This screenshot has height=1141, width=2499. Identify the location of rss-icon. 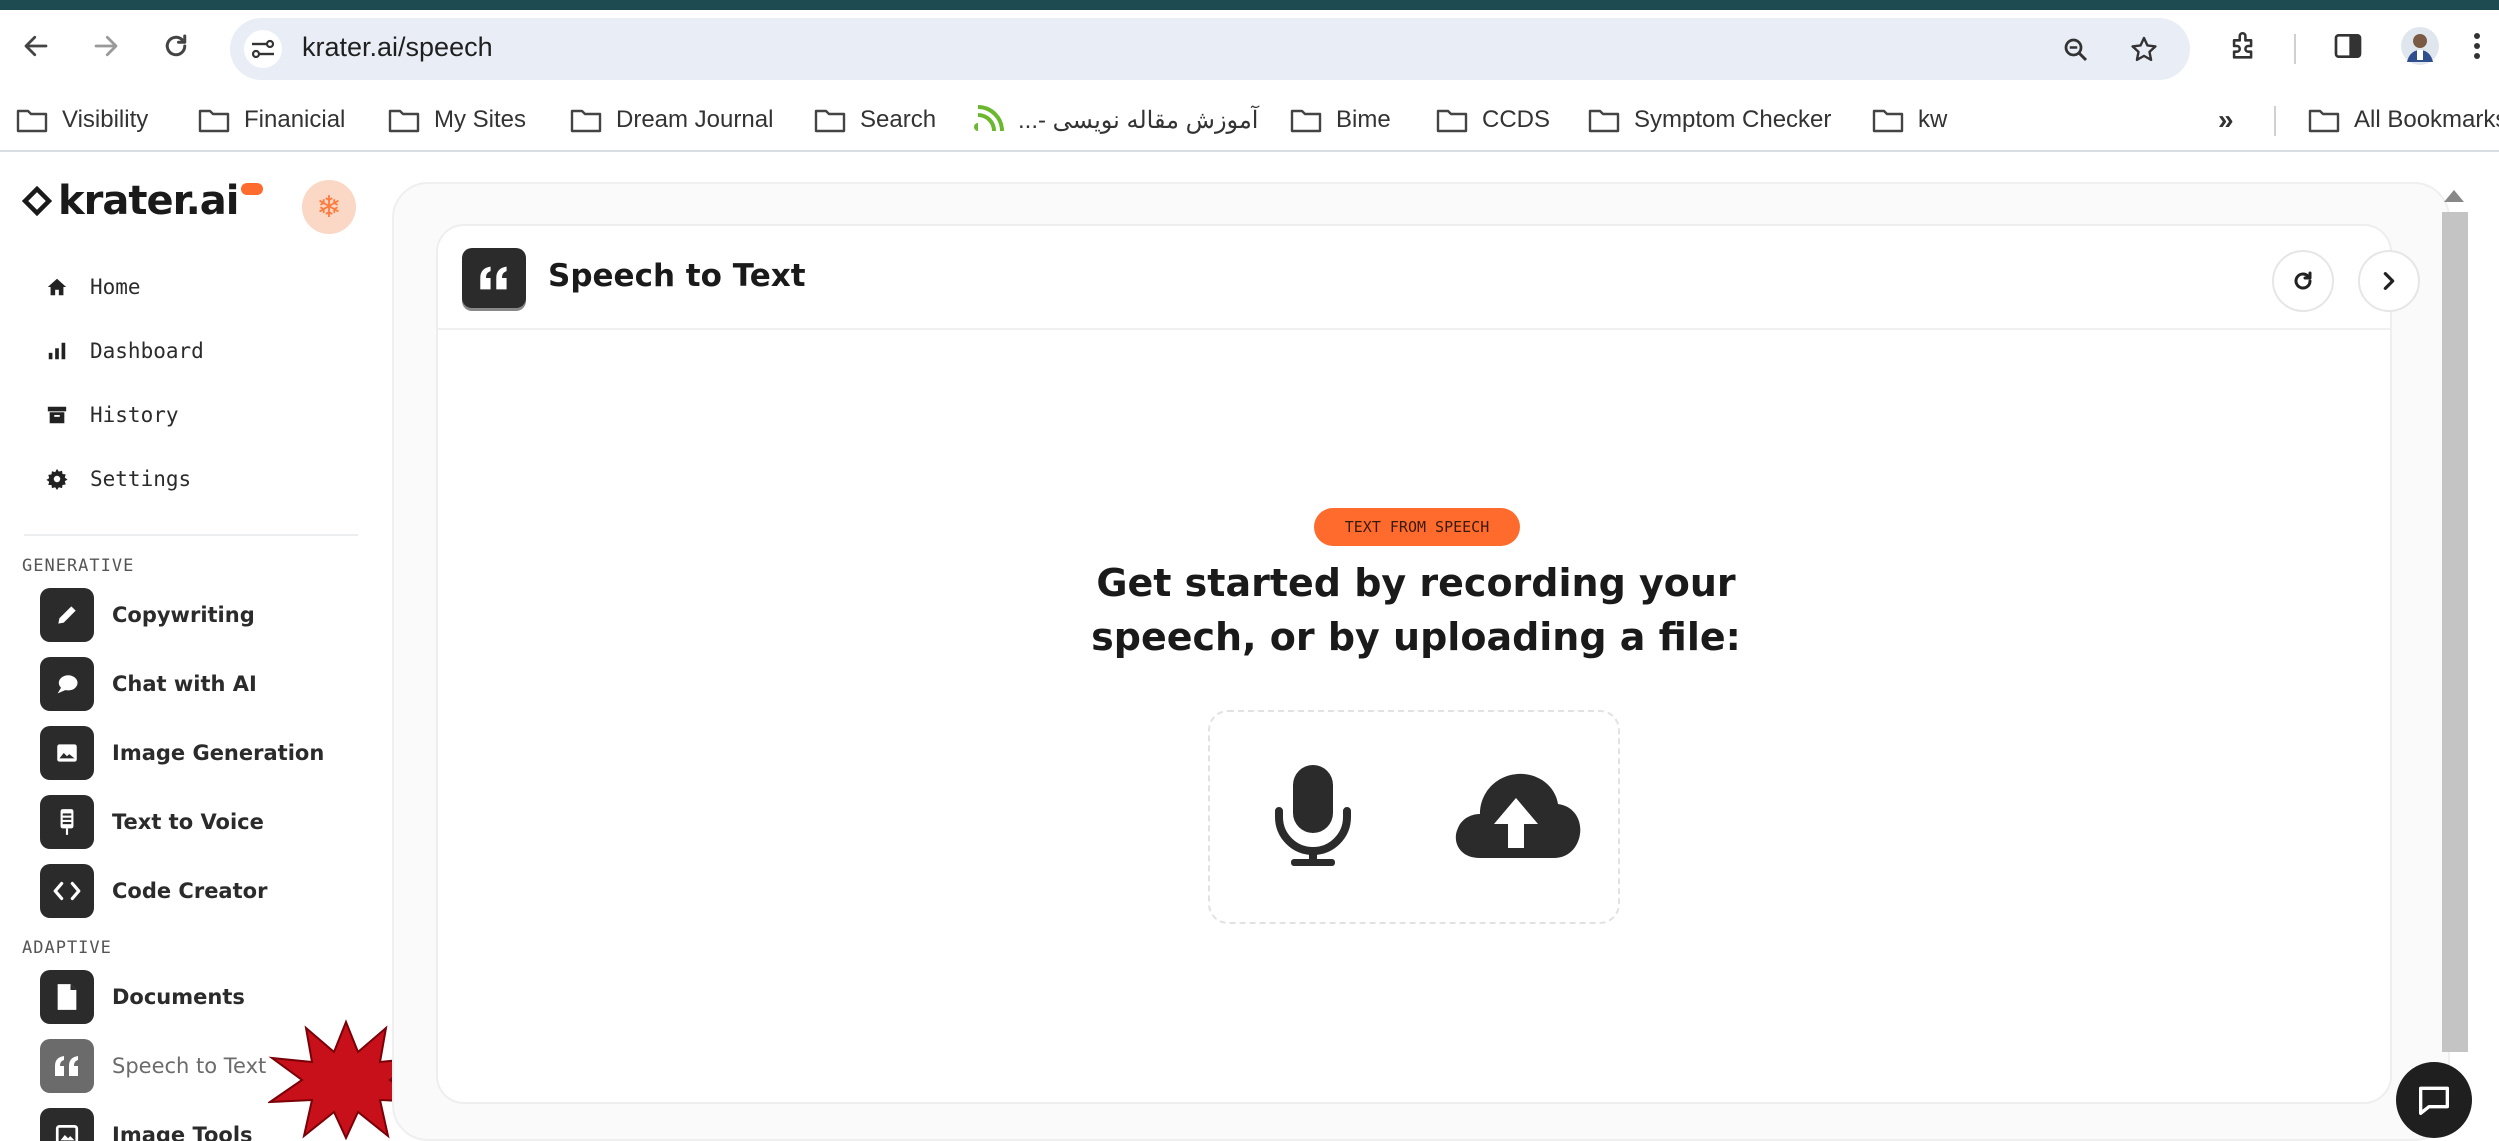
(989, 118).